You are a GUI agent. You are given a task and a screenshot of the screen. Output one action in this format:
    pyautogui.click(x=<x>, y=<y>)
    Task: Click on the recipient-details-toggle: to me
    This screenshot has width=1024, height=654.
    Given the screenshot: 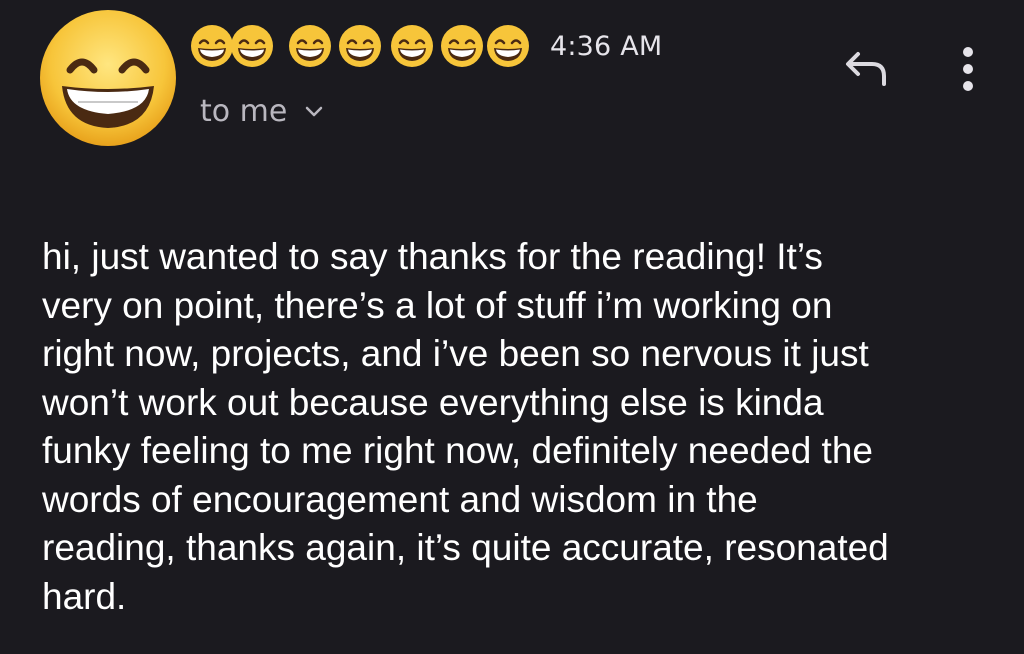 What is the action you would take?
    pyautogui.click(x=261, y=111)
    